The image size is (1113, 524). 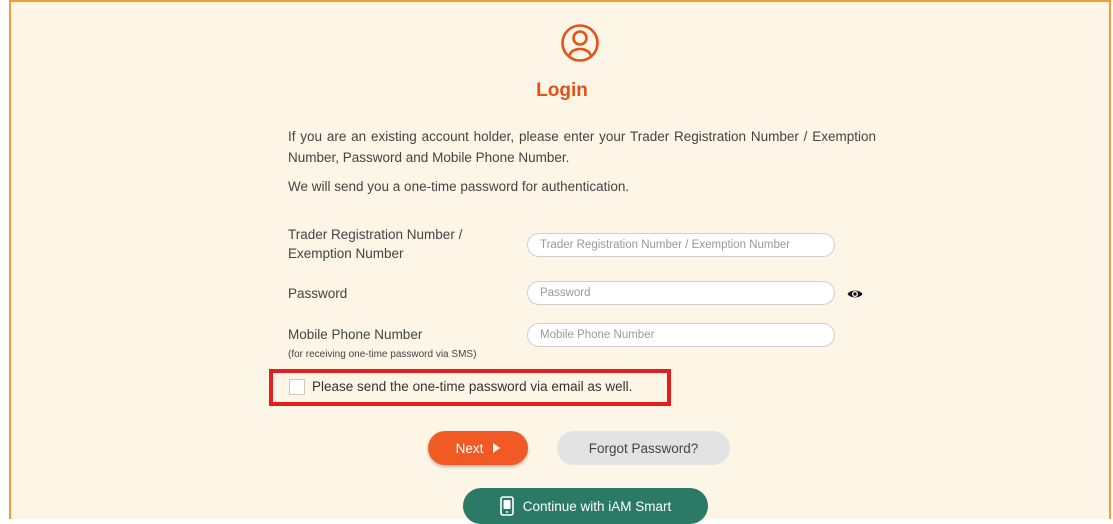 I want to click on iam-smart-icon, so click(x=506, y=506).